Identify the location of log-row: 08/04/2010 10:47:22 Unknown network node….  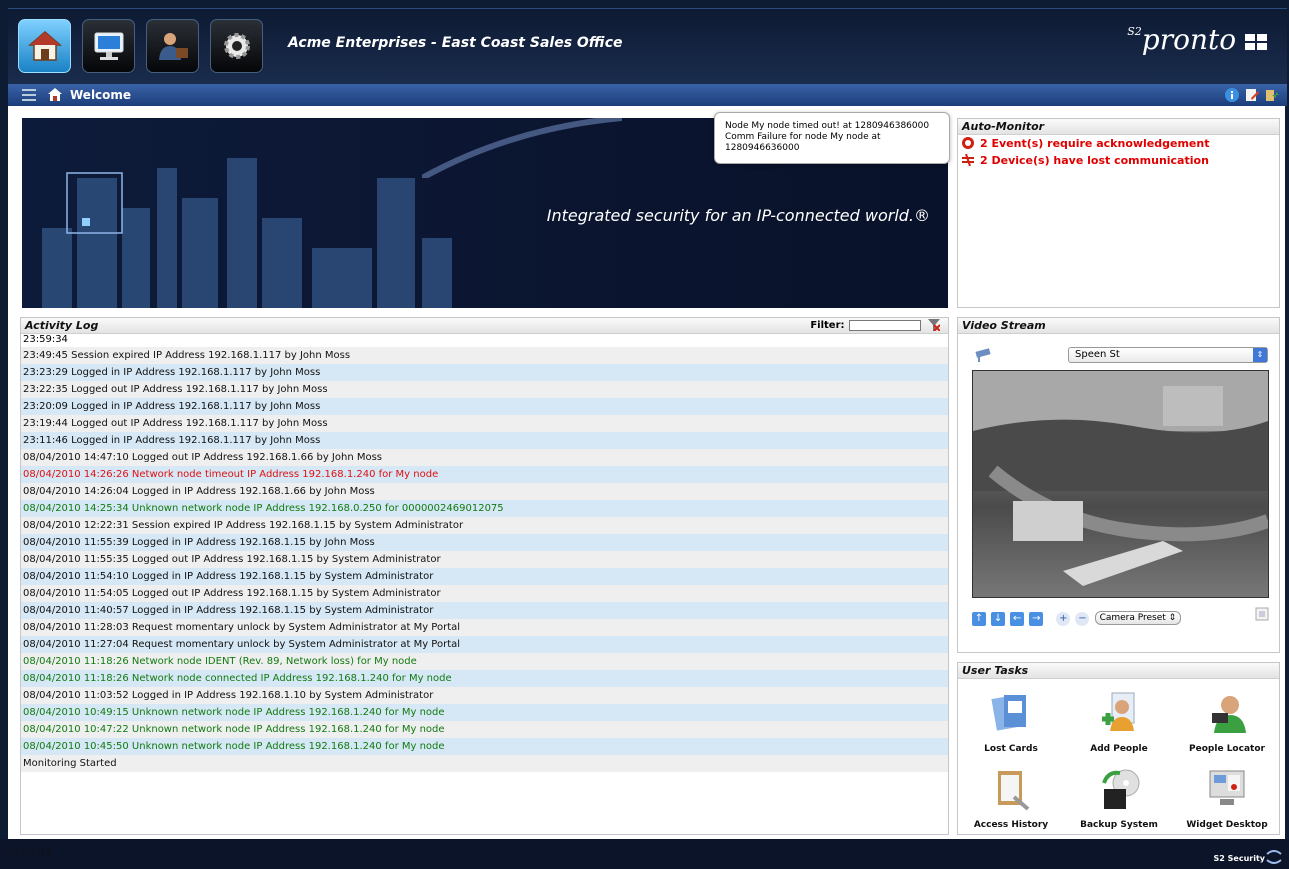
(484, 729).